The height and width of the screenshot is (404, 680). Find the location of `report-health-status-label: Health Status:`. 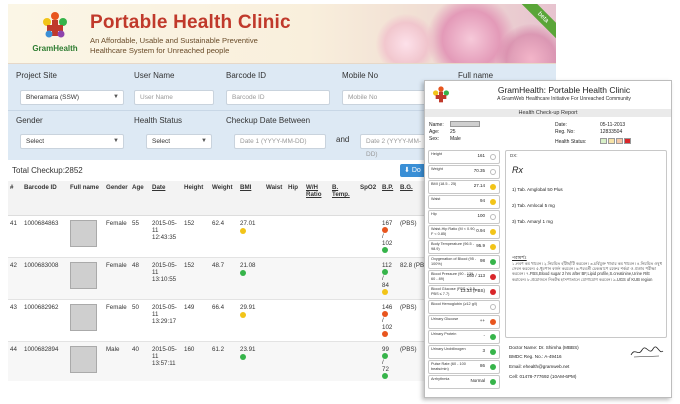

report-health-status-label: Health Status: is located at coordinates (571, 142).